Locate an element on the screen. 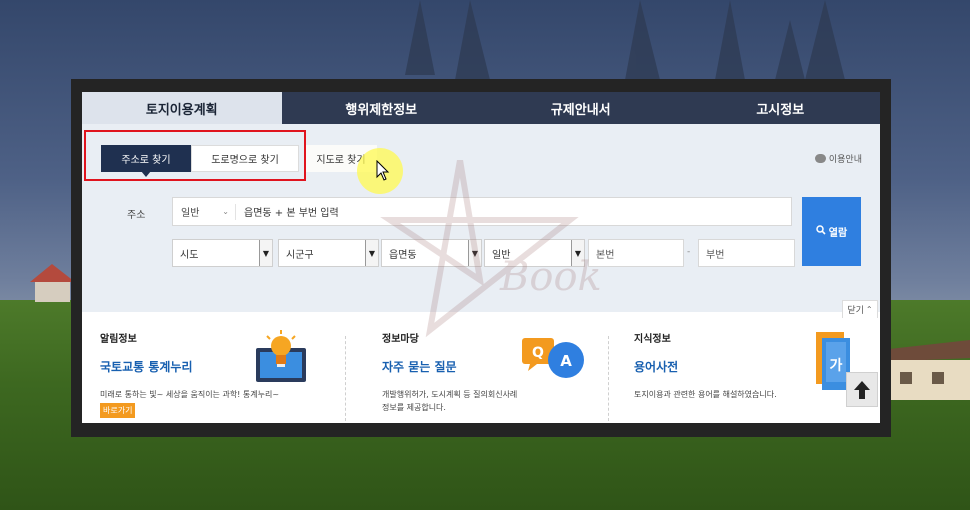 The image size is (970, 510). panel-description: 미래로 통하는 빛~ 세상을 움직이는 과학! 통계누리~ is located at coordinates (190, 394).